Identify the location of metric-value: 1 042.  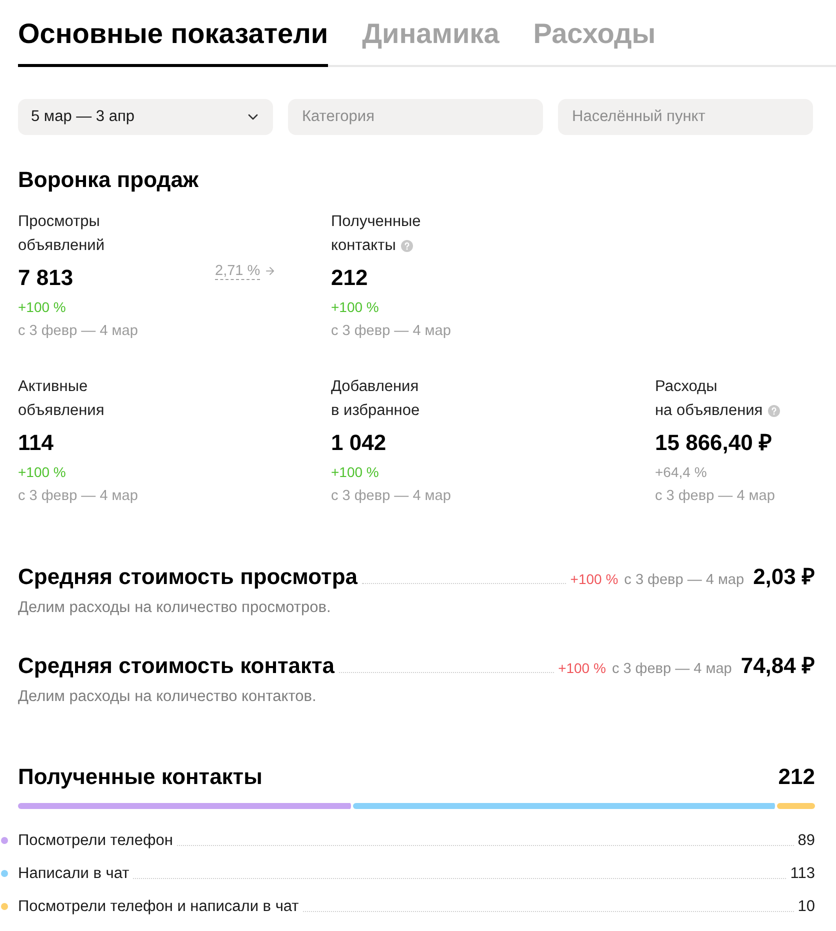
(358, 443).